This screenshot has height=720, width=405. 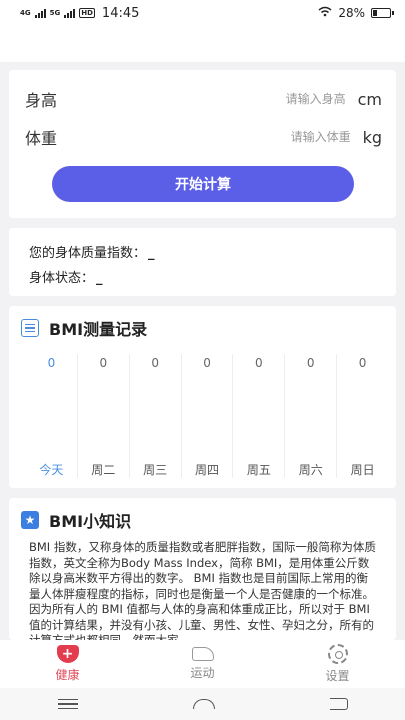 What do you see at coordinates (275, 137) in the screenshot?
I see `weight-input` at bounding box center [275, 137].